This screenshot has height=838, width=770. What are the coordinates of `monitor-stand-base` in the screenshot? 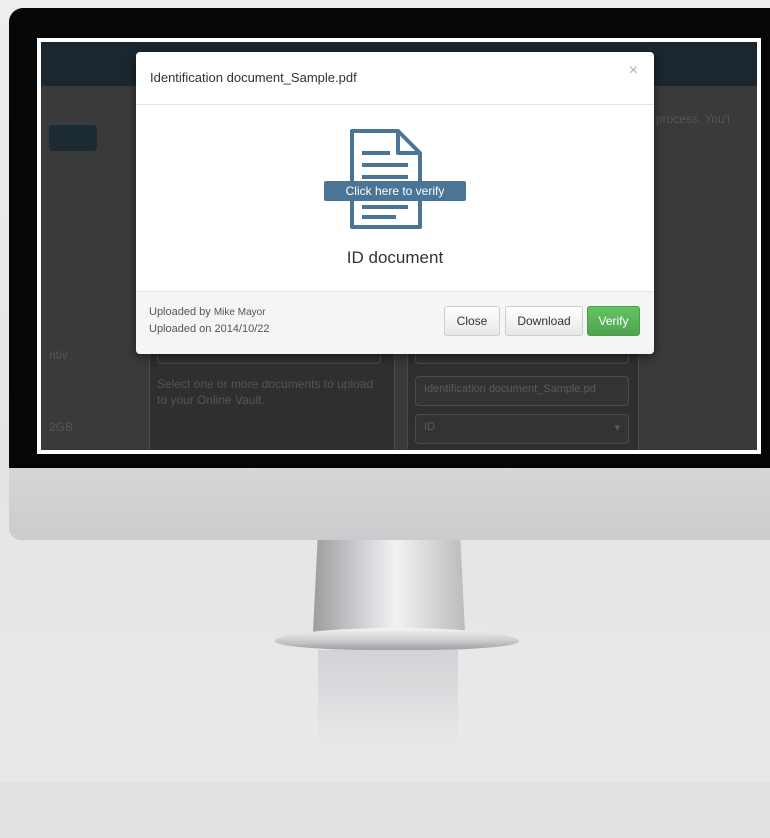 It's located at (397, 639).